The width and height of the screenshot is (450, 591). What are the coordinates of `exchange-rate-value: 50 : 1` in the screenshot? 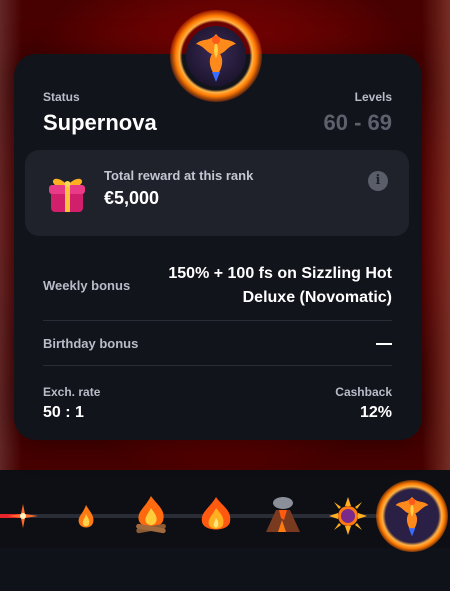 It's located at (63, 412).